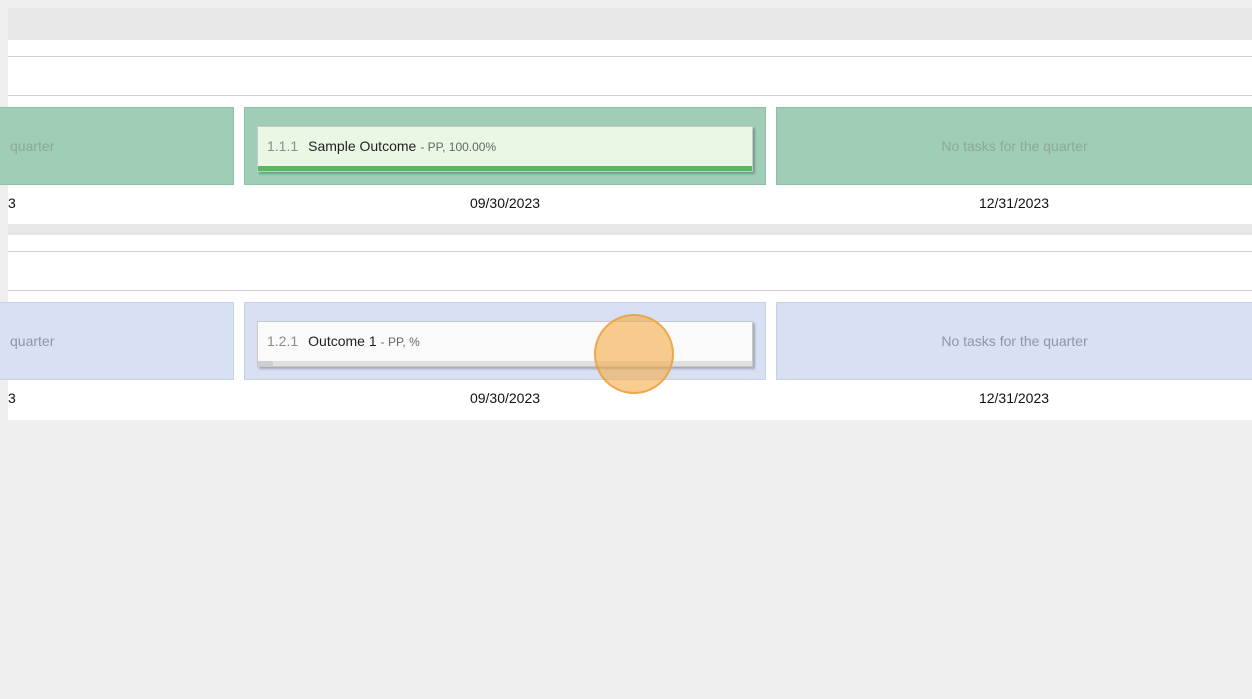  What do you see at coordinates (458, 147) in the screenshot?
I see `outcome-meta: - PP, 100.00%` at bounding box center [458, 147].